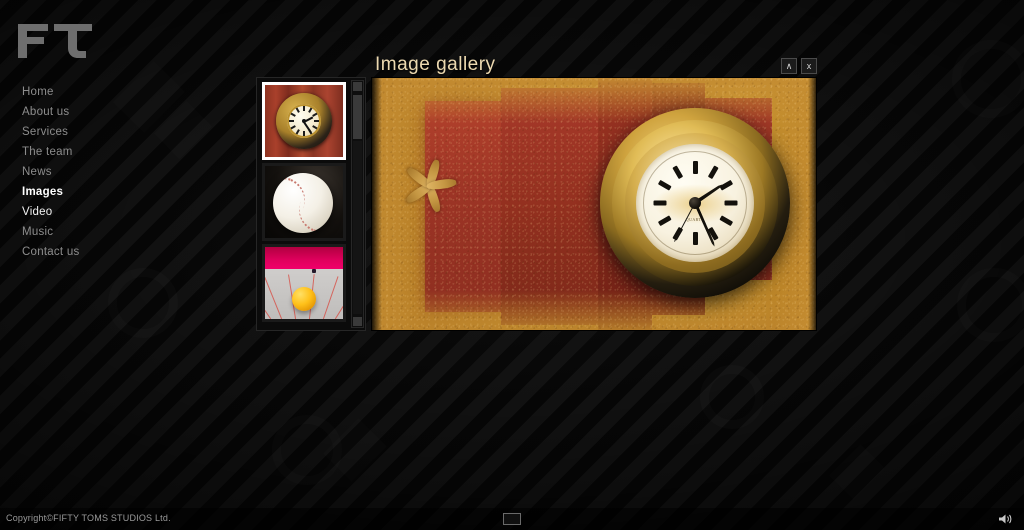 The height and width of the screenshot is (530, 1024). What do you see at coordinates (357, 321) in the screenshot?
I see `scroll-down-arrow-icon` at bounding box center [357, 321].